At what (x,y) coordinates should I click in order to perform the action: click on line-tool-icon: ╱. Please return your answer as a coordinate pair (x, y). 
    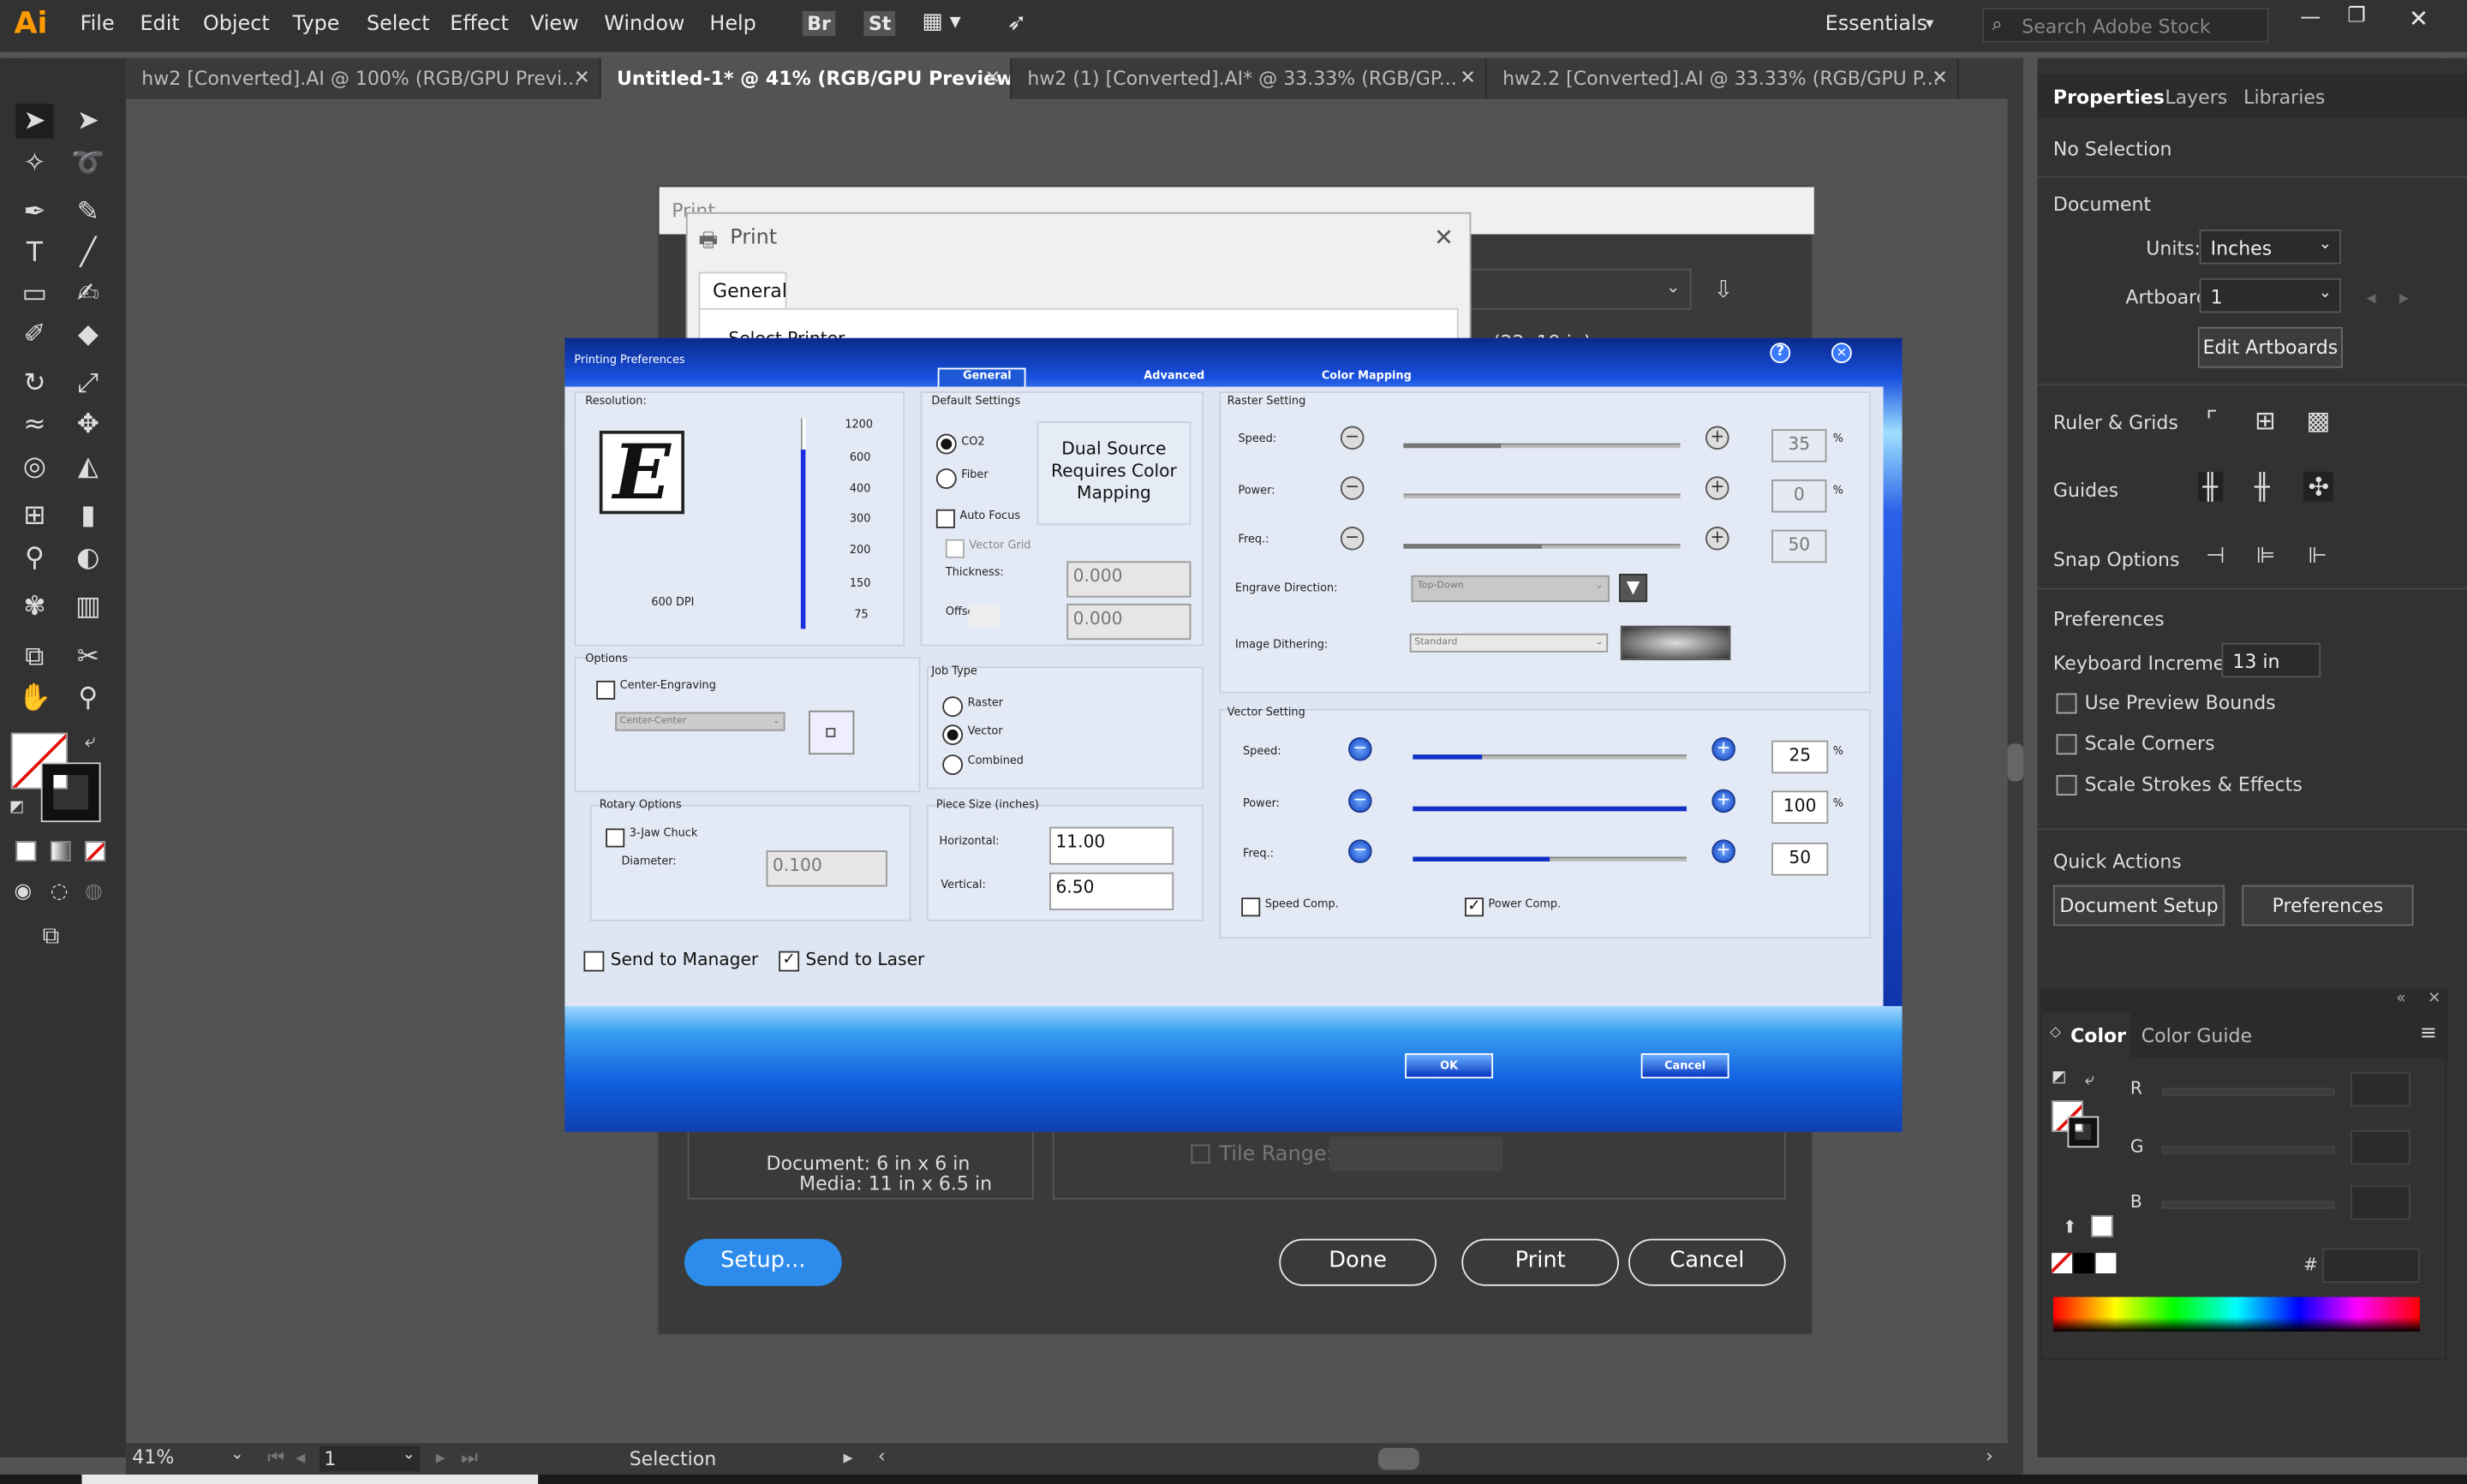
    Looking at the image, I should click on (88, 253).